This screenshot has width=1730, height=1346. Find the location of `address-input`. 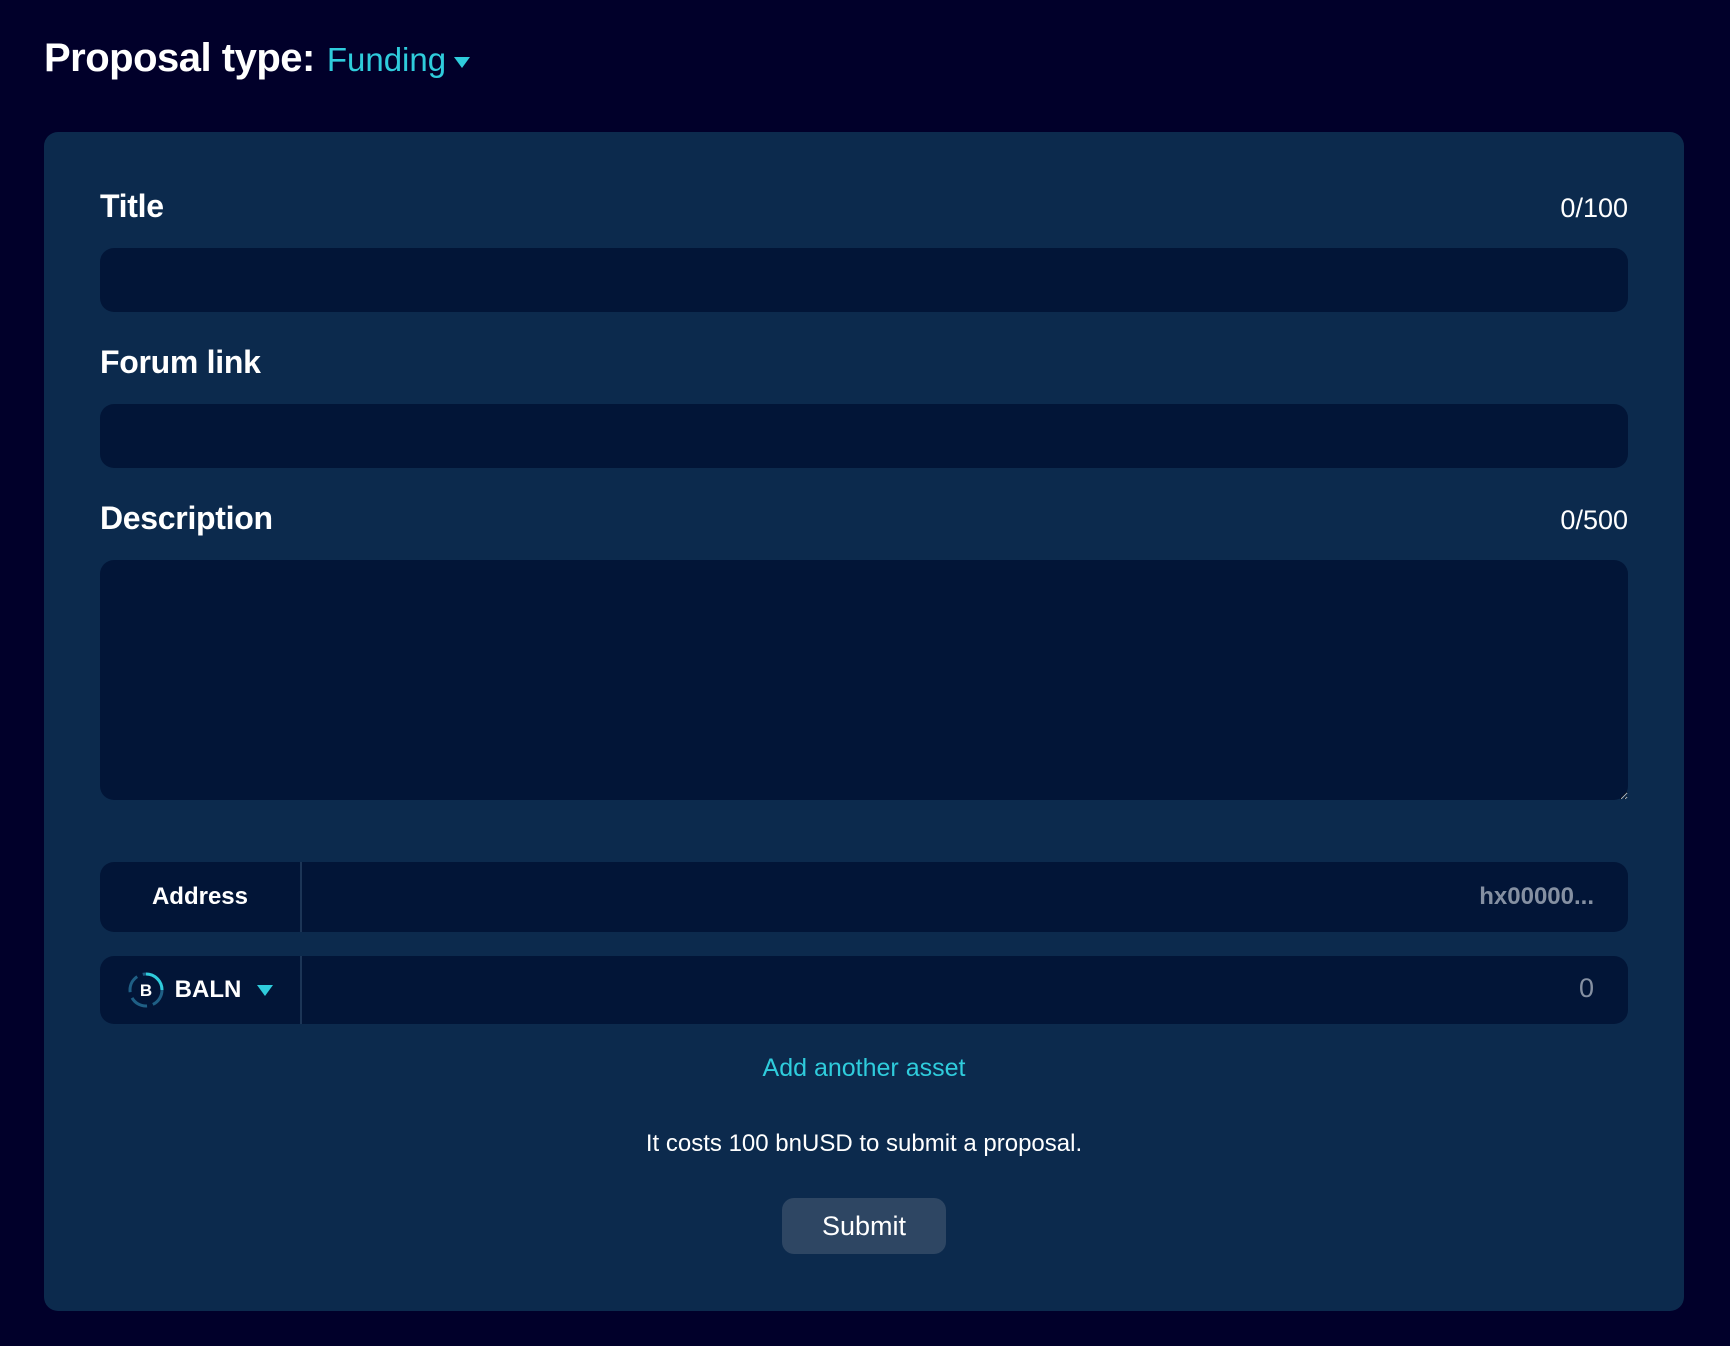

address-input is located at coordinates (965, 897).